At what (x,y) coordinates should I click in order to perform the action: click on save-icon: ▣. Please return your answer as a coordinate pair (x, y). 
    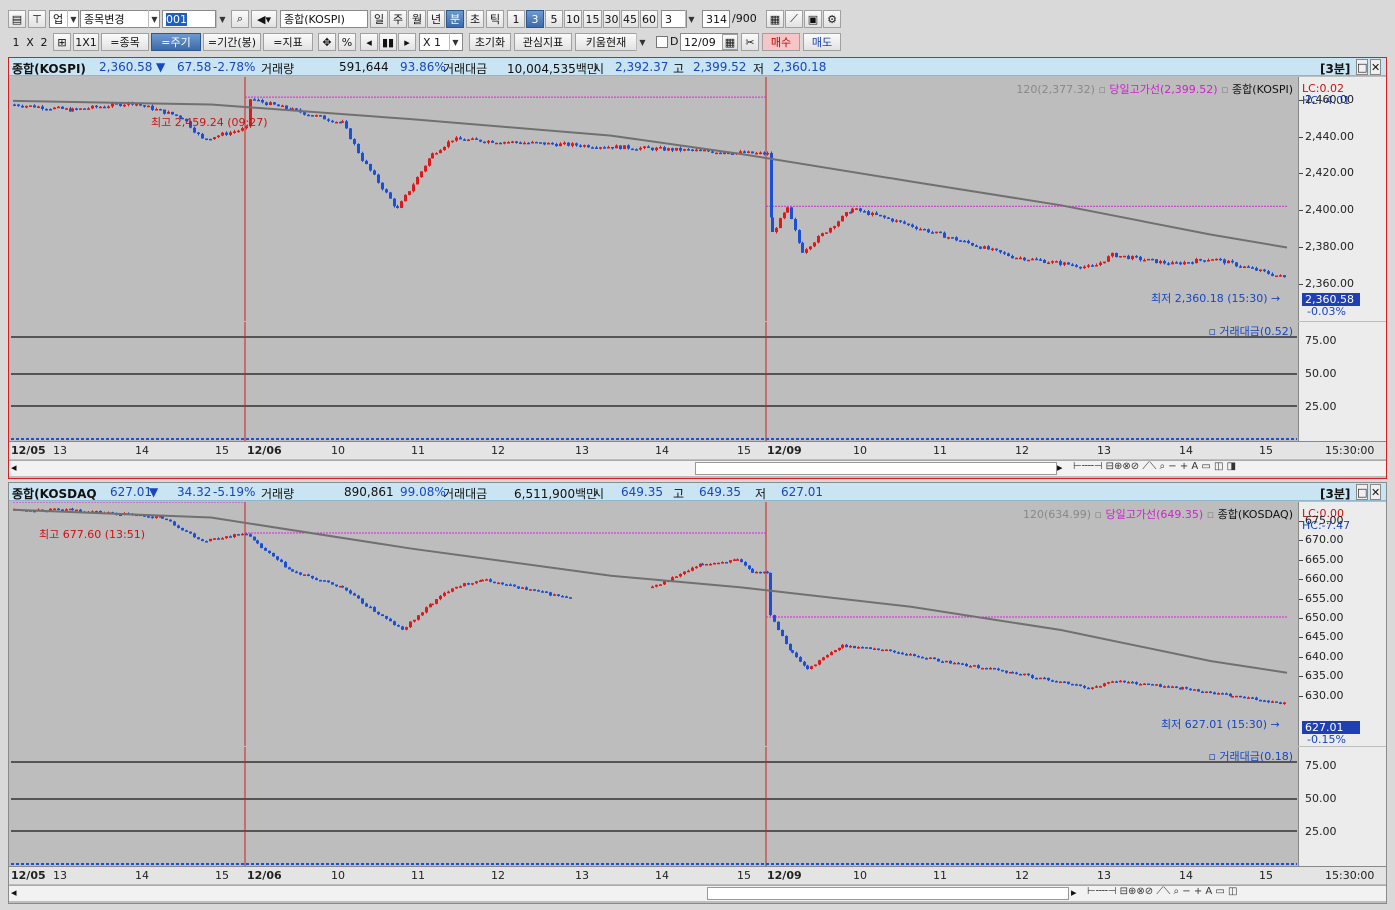
    Looking at the image, I should click on (813, 19).